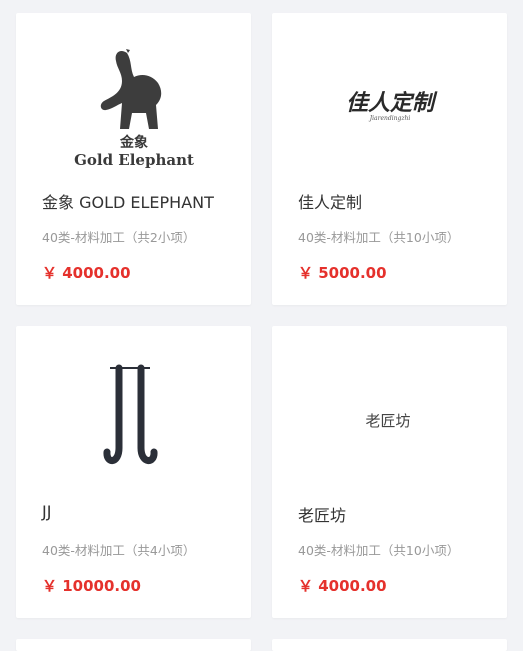 The width and height of the screenshot is (523, 651). I want to click on product-price: ￥ 10000.00, so click(91, 586).